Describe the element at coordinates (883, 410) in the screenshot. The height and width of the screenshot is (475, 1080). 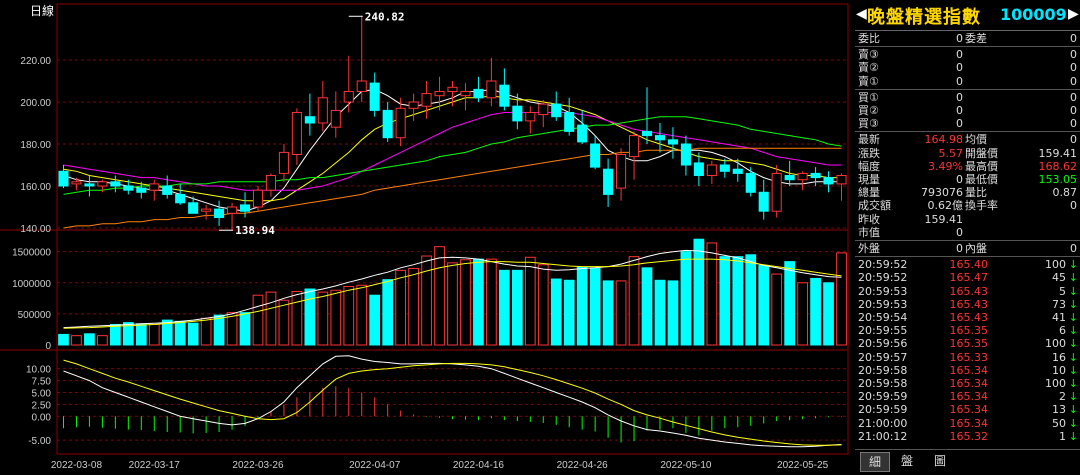
I see `tick-time: 20:59:59` at that location.